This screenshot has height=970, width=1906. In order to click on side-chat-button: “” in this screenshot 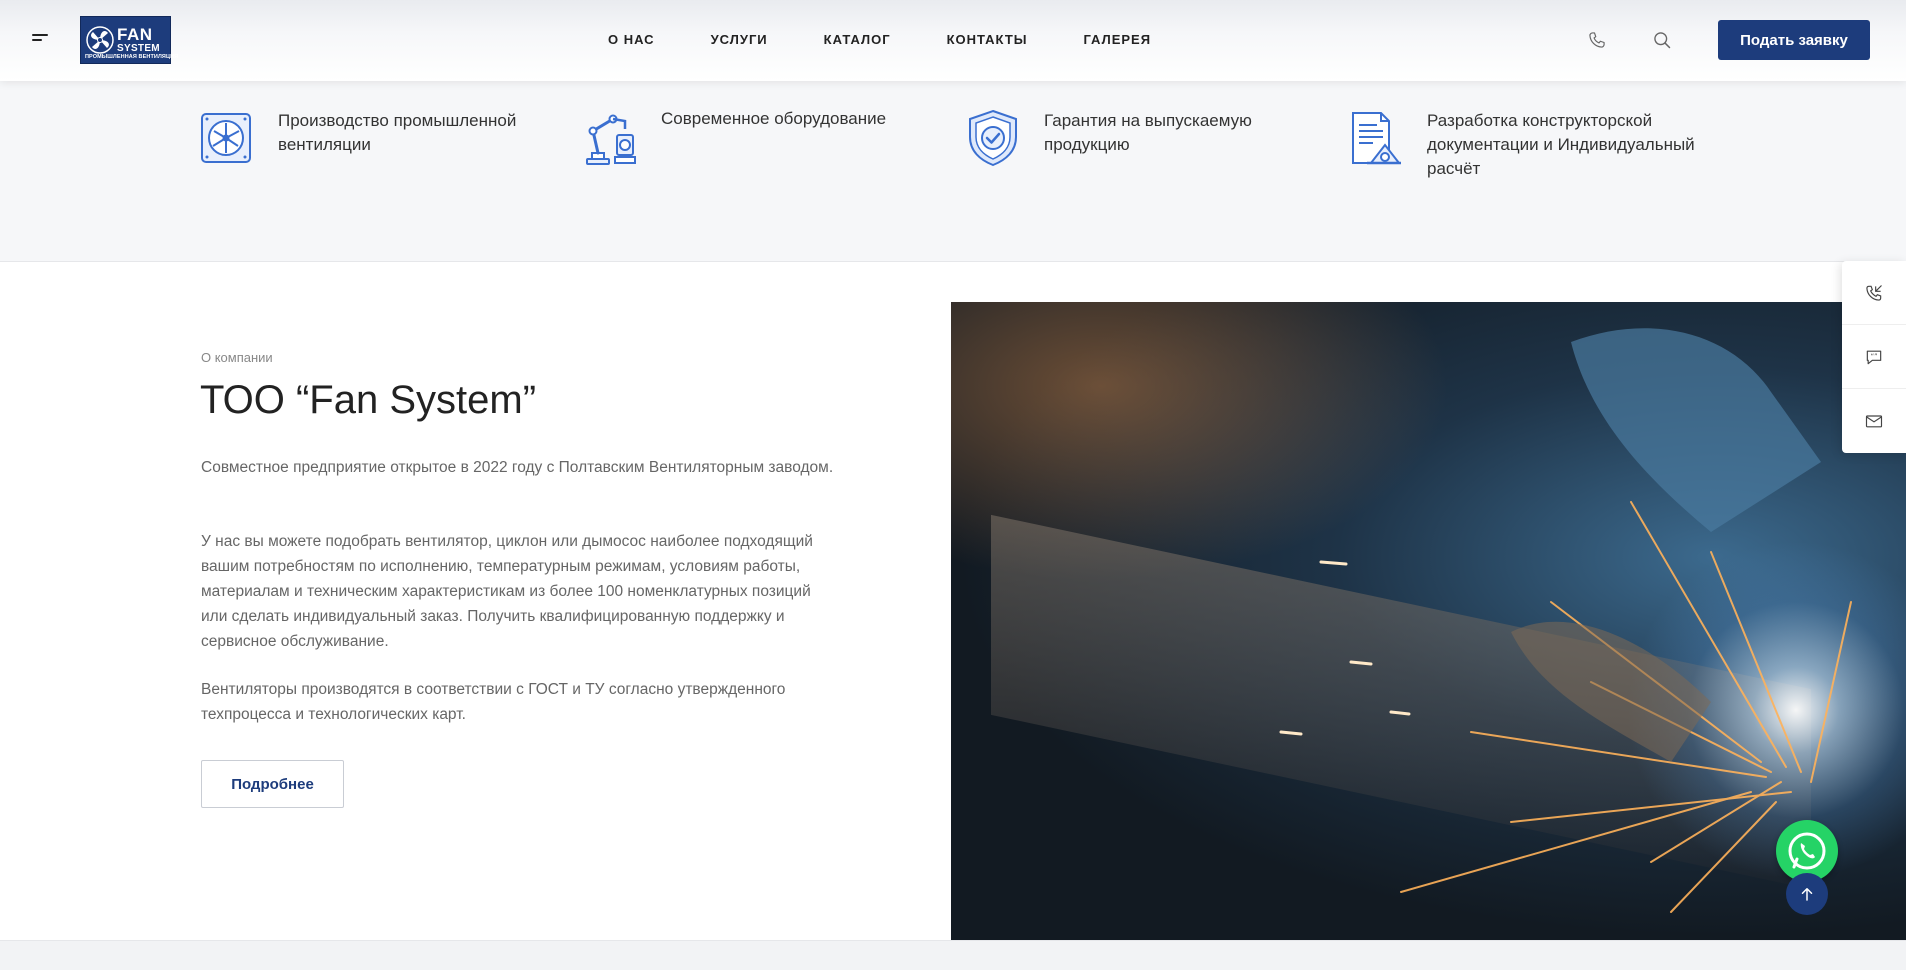, I will do `click(1874, 357)`.